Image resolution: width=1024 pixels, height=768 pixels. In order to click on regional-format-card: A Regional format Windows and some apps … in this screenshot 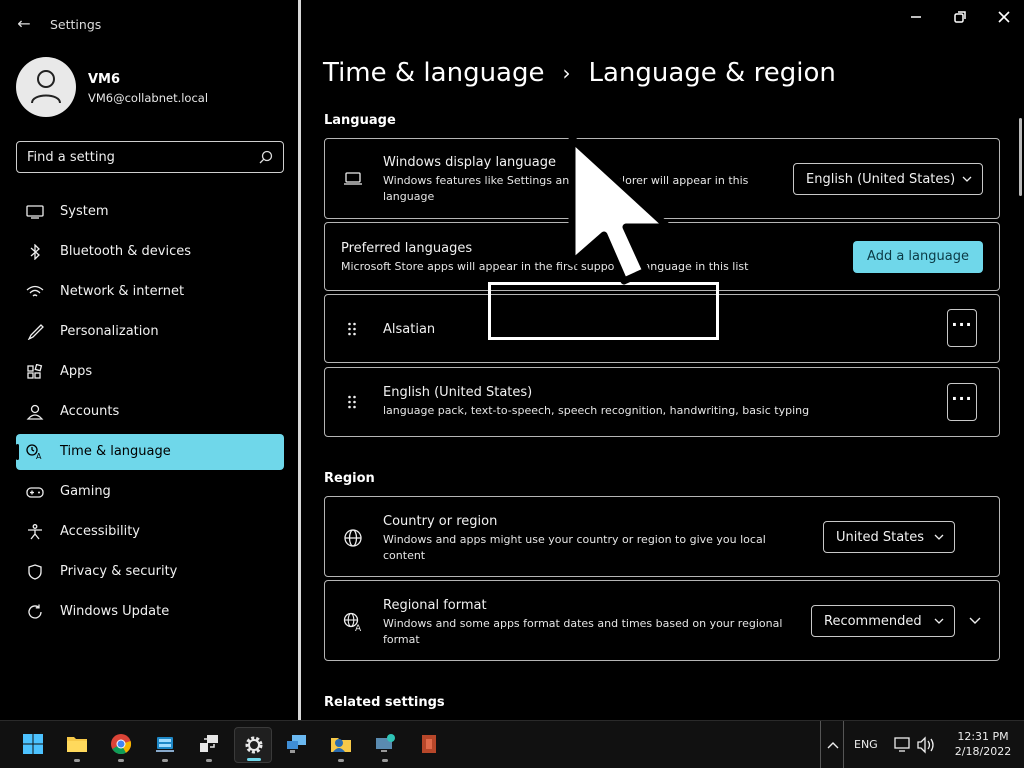, I will do `click(662, 620)`.